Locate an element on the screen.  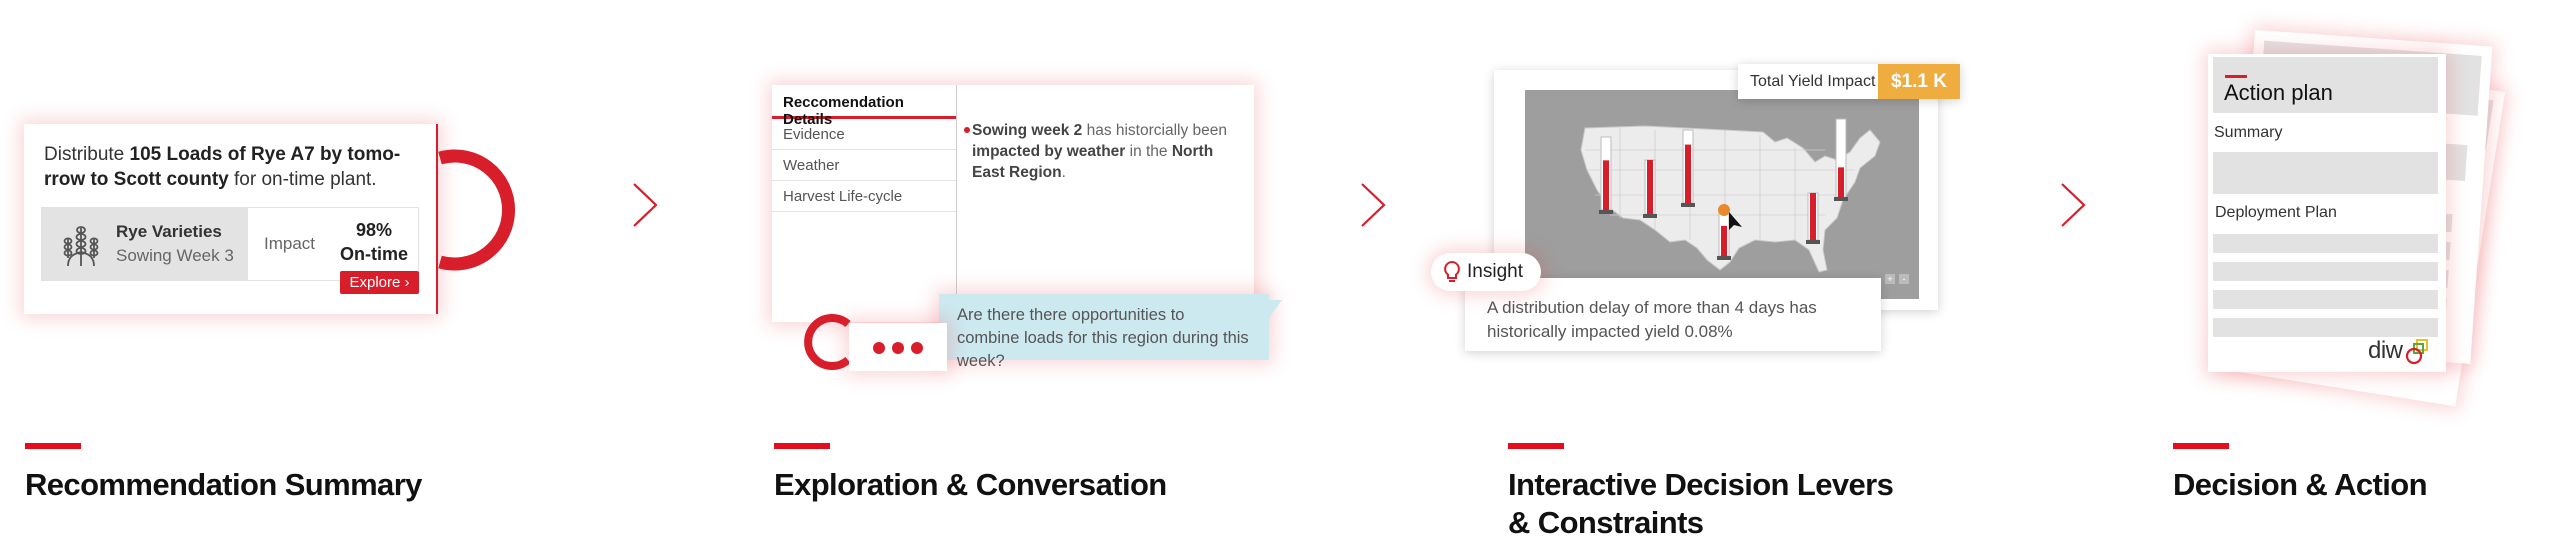
step-title-recommendation: Recommendation Summary is located at coordinates (223, 484).